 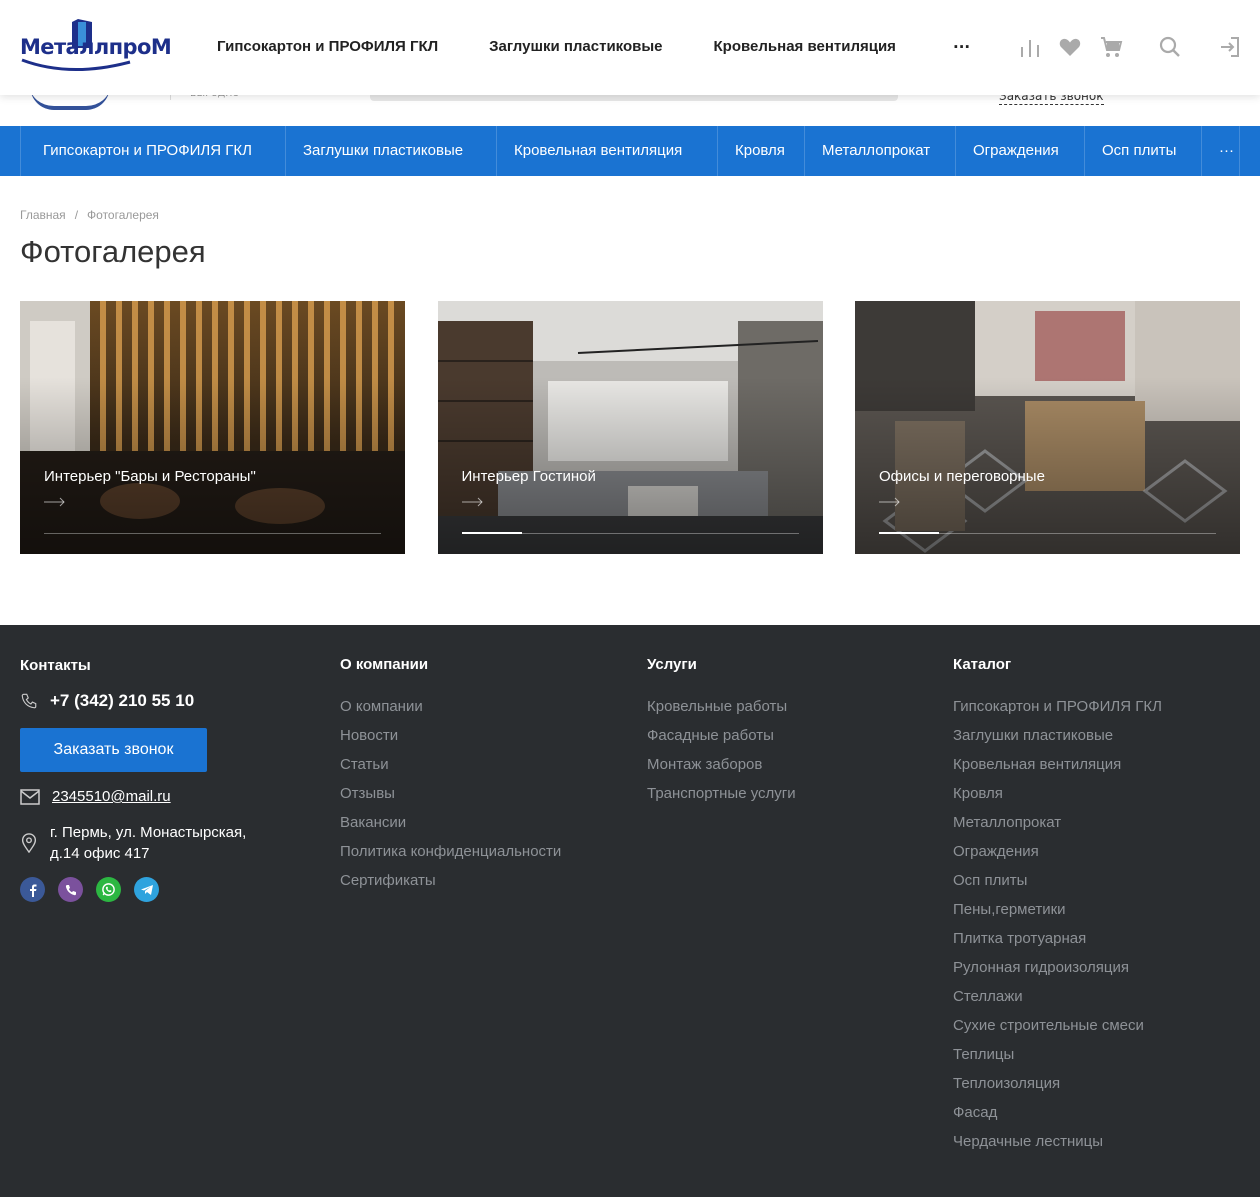 I want to click on gallery-card-title: Интерьер "Бары и Рестораны", so click(x=150, y=476).